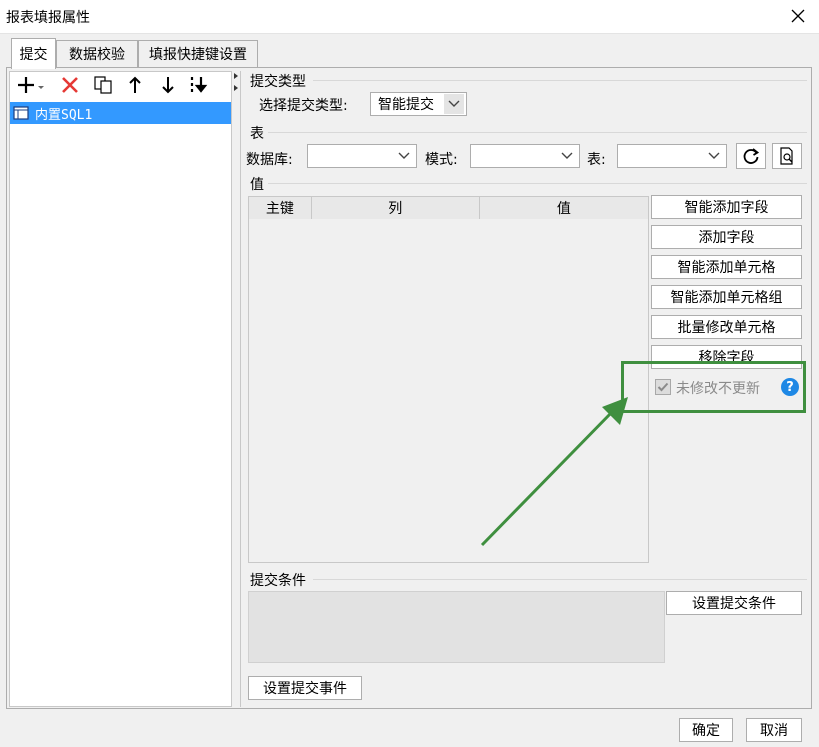 The height and width of the screenshot is (747, 819). What do you see at coordinates (135, 85) in the screenshot?
I see `move-up-icon` at bounding box center [135, 85].